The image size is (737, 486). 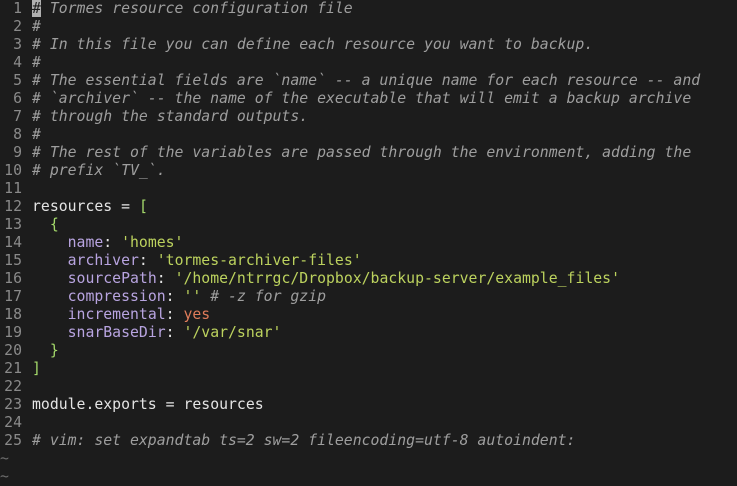 I want to click on code-text: resources = [, so click(x=90, y=207).